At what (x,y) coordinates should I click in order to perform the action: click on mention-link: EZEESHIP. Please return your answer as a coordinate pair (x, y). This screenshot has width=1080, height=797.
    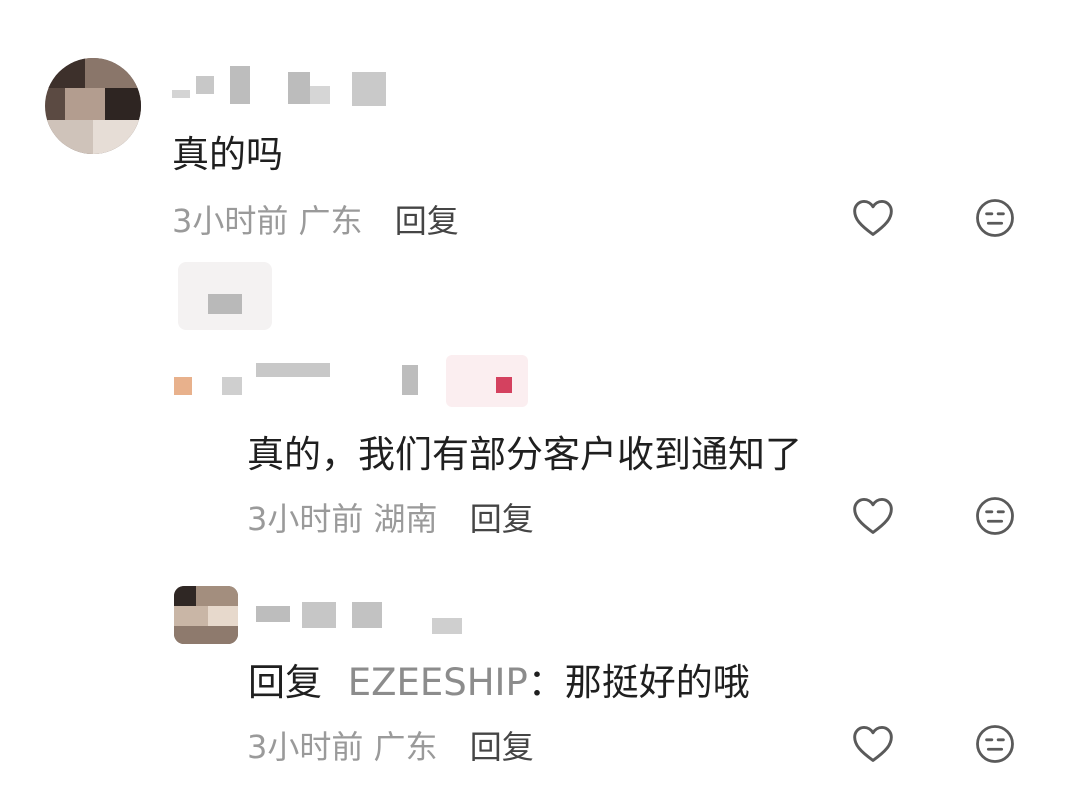
    Looking at the image, I should click on (438, 682).